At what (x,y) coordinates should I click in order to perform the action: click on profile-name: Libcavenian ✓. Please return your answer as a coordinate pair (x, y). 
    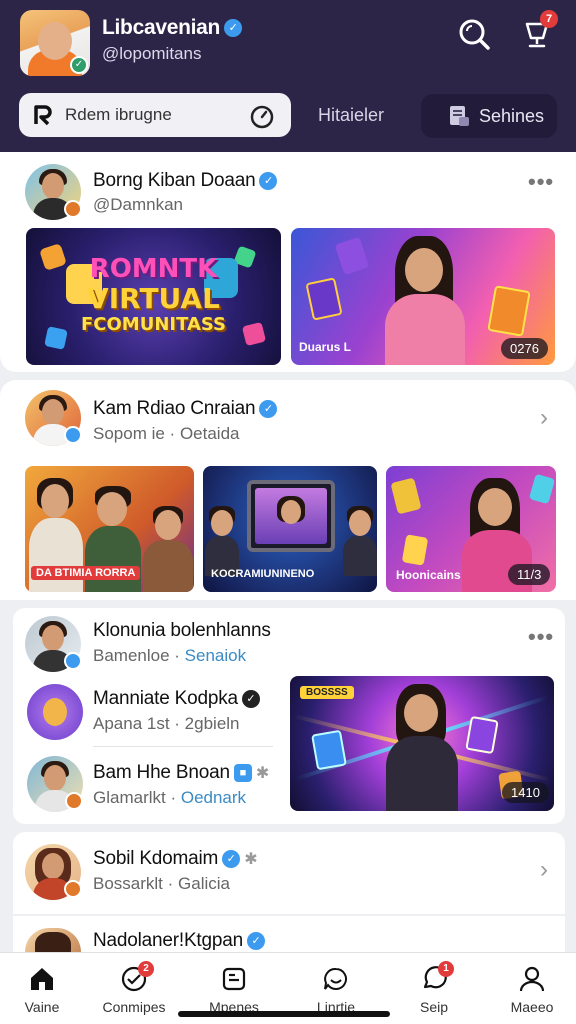
    Looking at the image, I should click on (172, 28).